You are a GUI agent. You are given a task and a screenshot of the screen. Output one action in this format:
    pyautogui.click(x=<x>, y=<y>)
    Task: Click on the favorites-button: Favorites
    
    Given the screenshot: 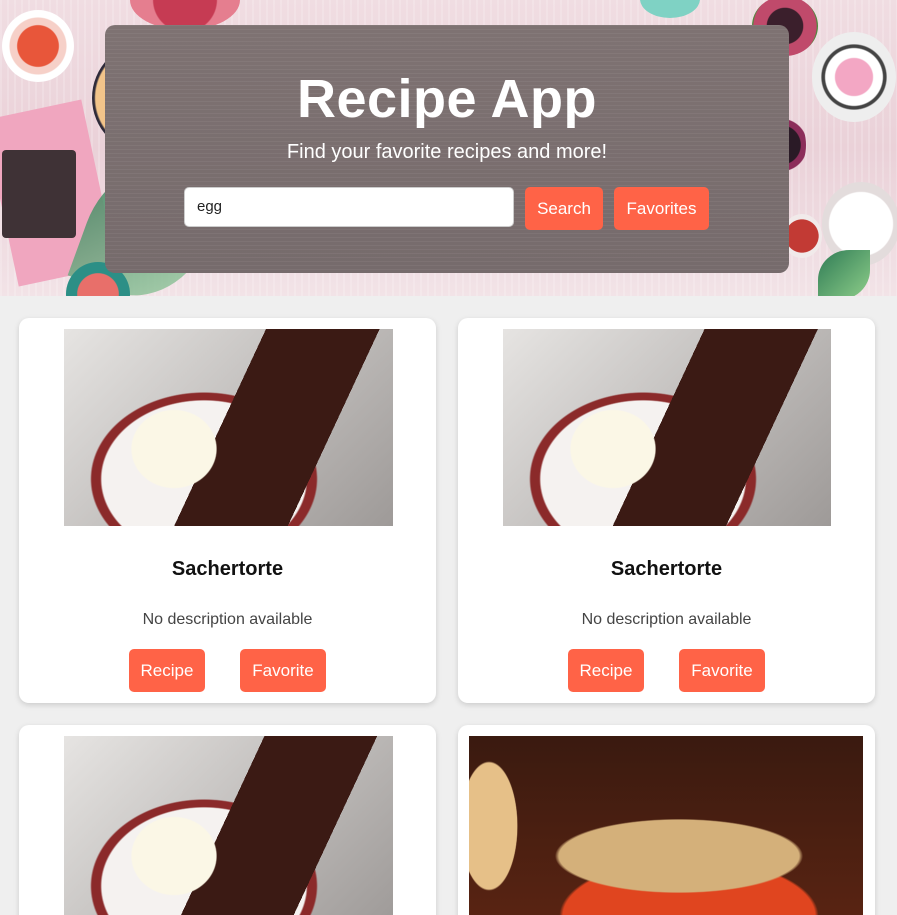 What is the action you would take?
    pyautogui.click(x=661, y=208)
    